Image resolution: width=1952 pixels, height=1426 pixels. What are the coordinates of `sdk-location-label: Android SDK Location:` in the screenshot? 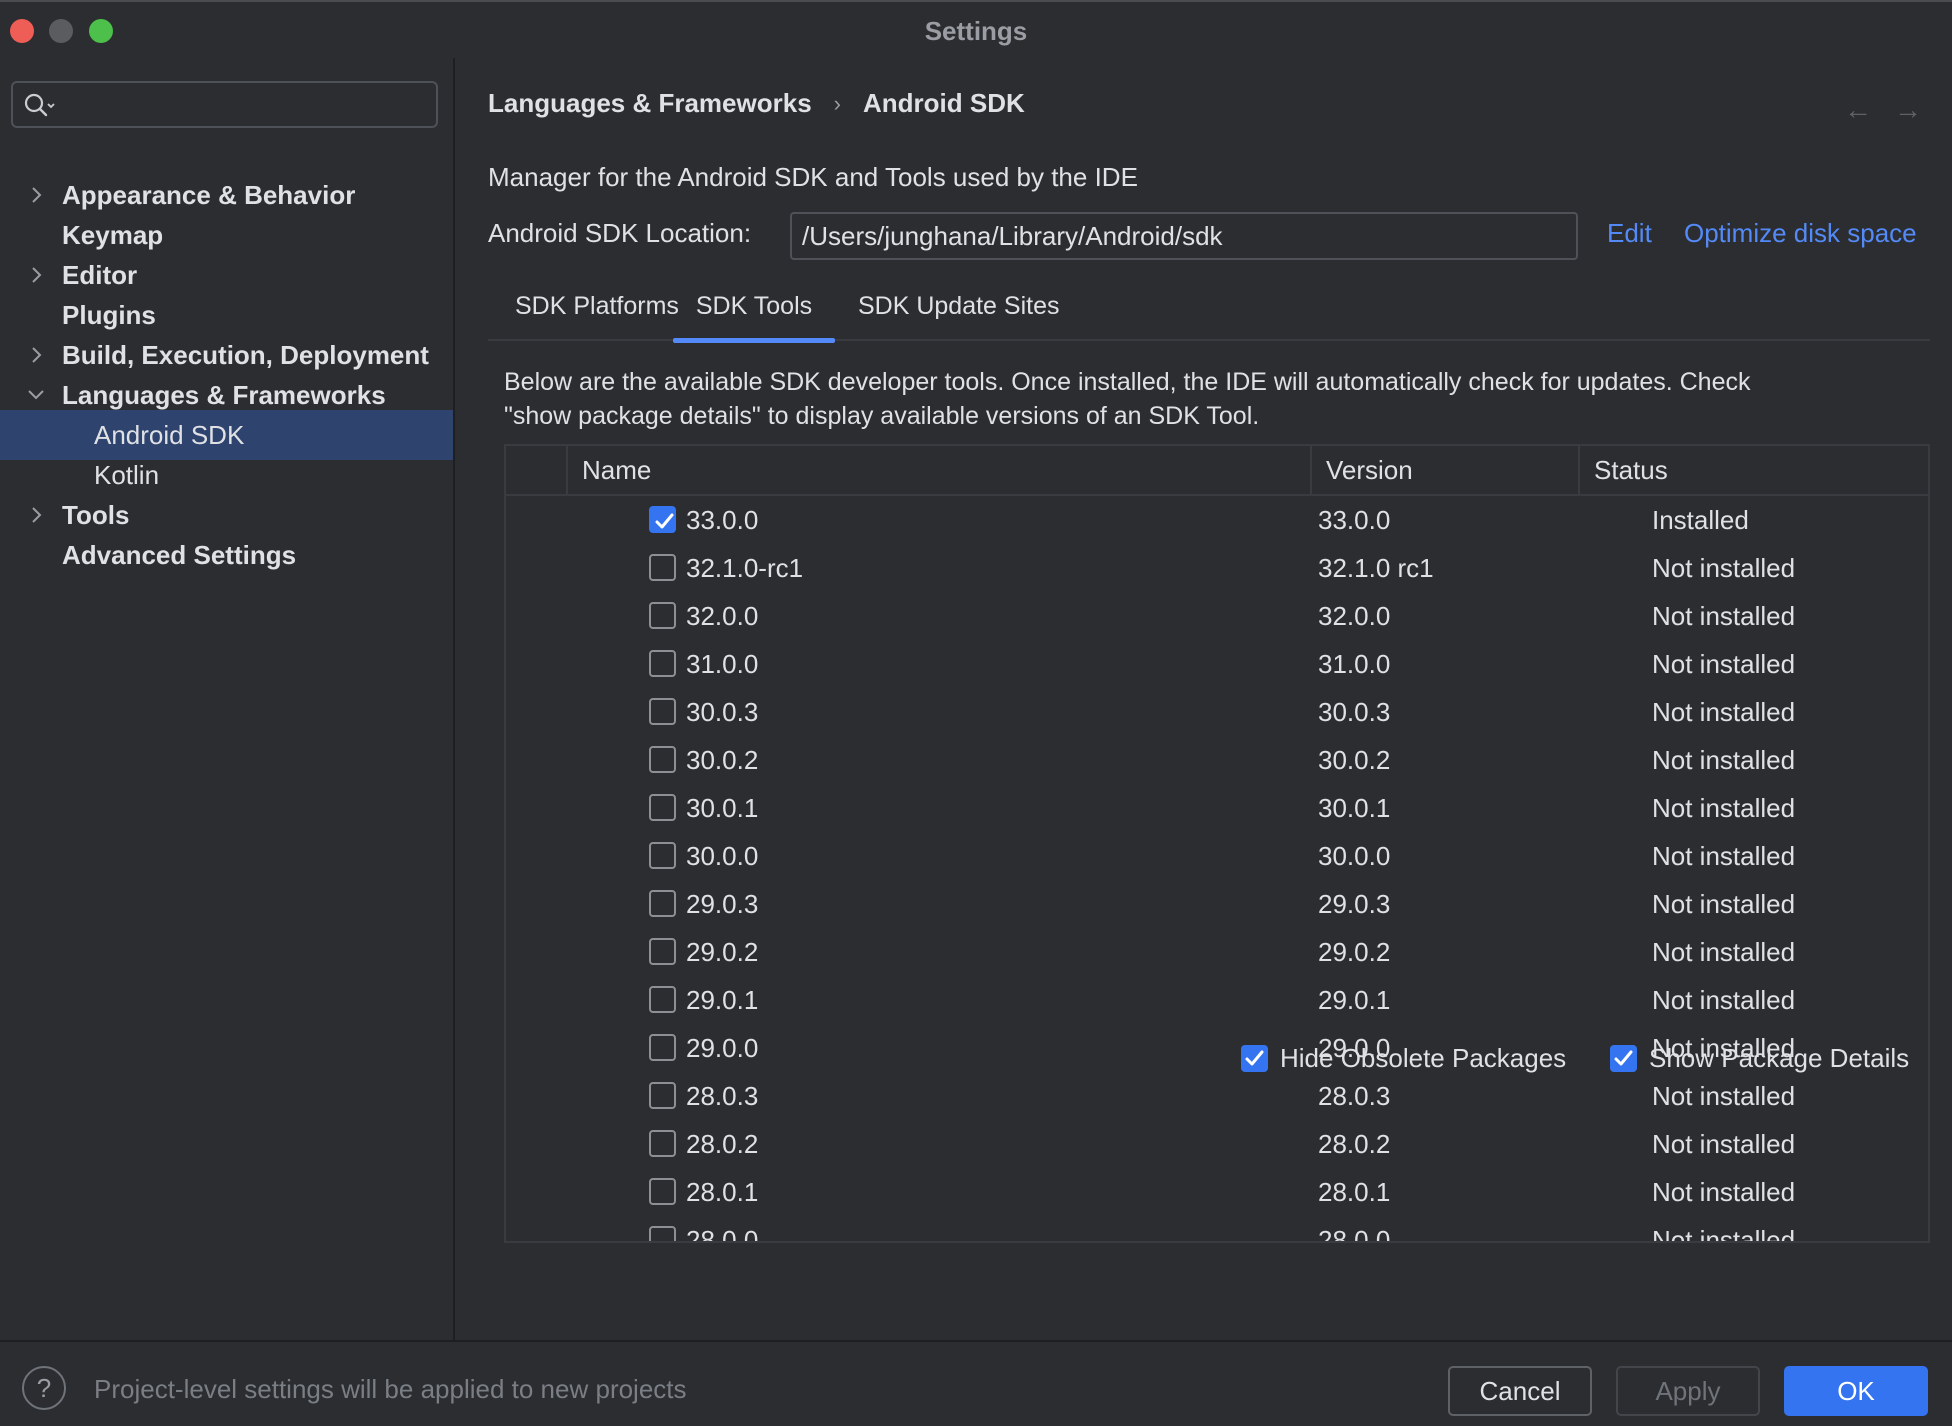 It's located at (620, 233).